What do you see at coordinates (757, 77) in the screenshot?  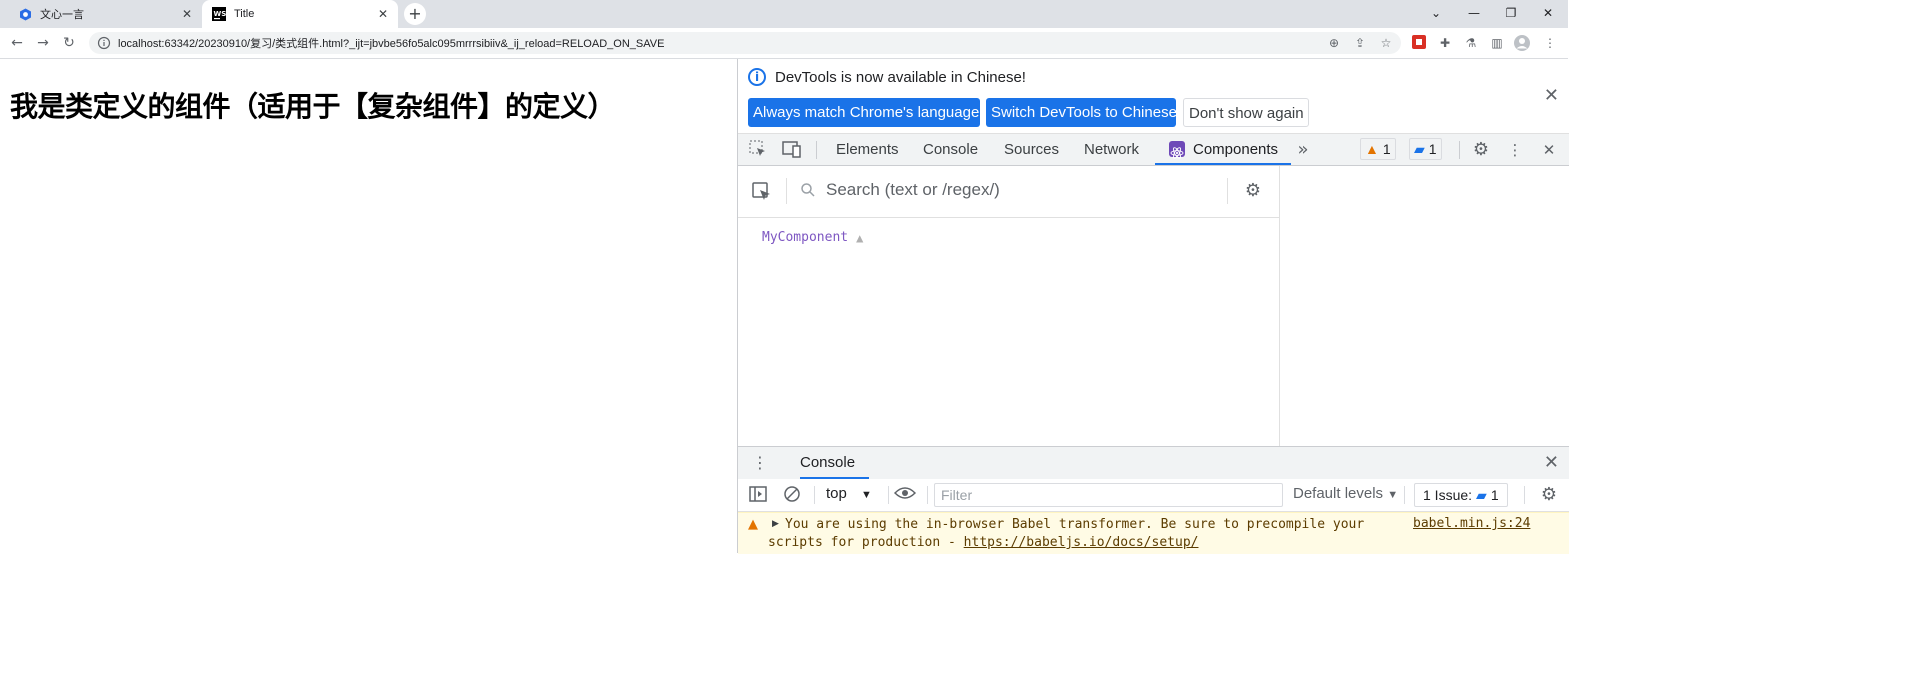 I see `info-icon: i` at bounding box center [757, 77].